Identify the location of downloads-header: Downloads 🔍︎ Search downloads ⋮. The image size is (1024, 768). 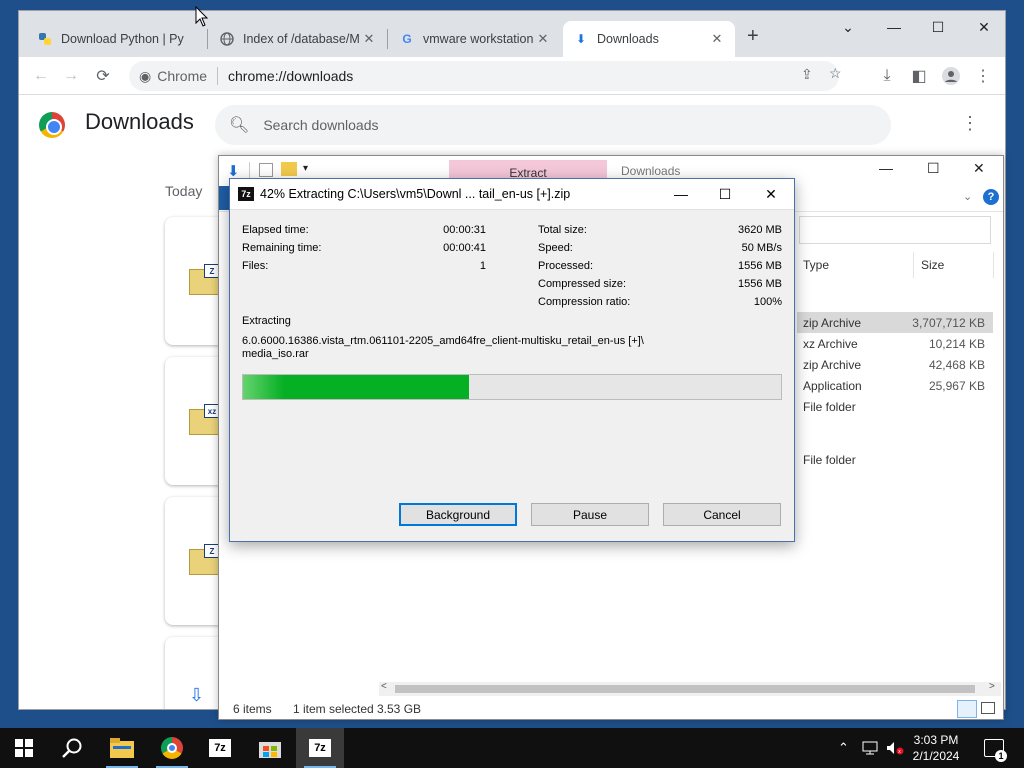
(512, 125).